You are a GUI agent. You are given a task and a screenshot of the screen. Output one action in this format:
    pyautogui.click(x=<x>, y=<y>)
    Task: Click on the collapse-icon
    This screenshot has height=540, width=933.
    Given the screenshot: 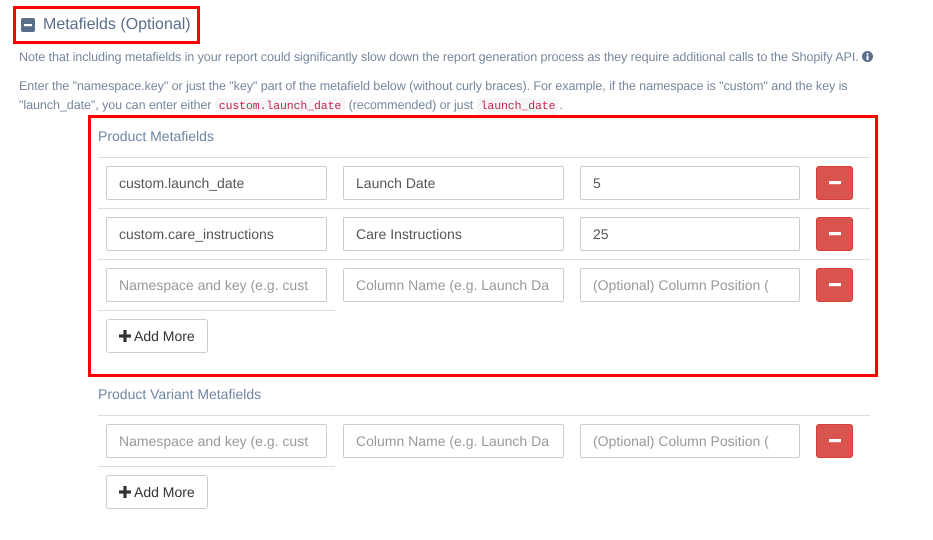 What is the action you would take?
    pyautogui.click(x=28, y=25)
    